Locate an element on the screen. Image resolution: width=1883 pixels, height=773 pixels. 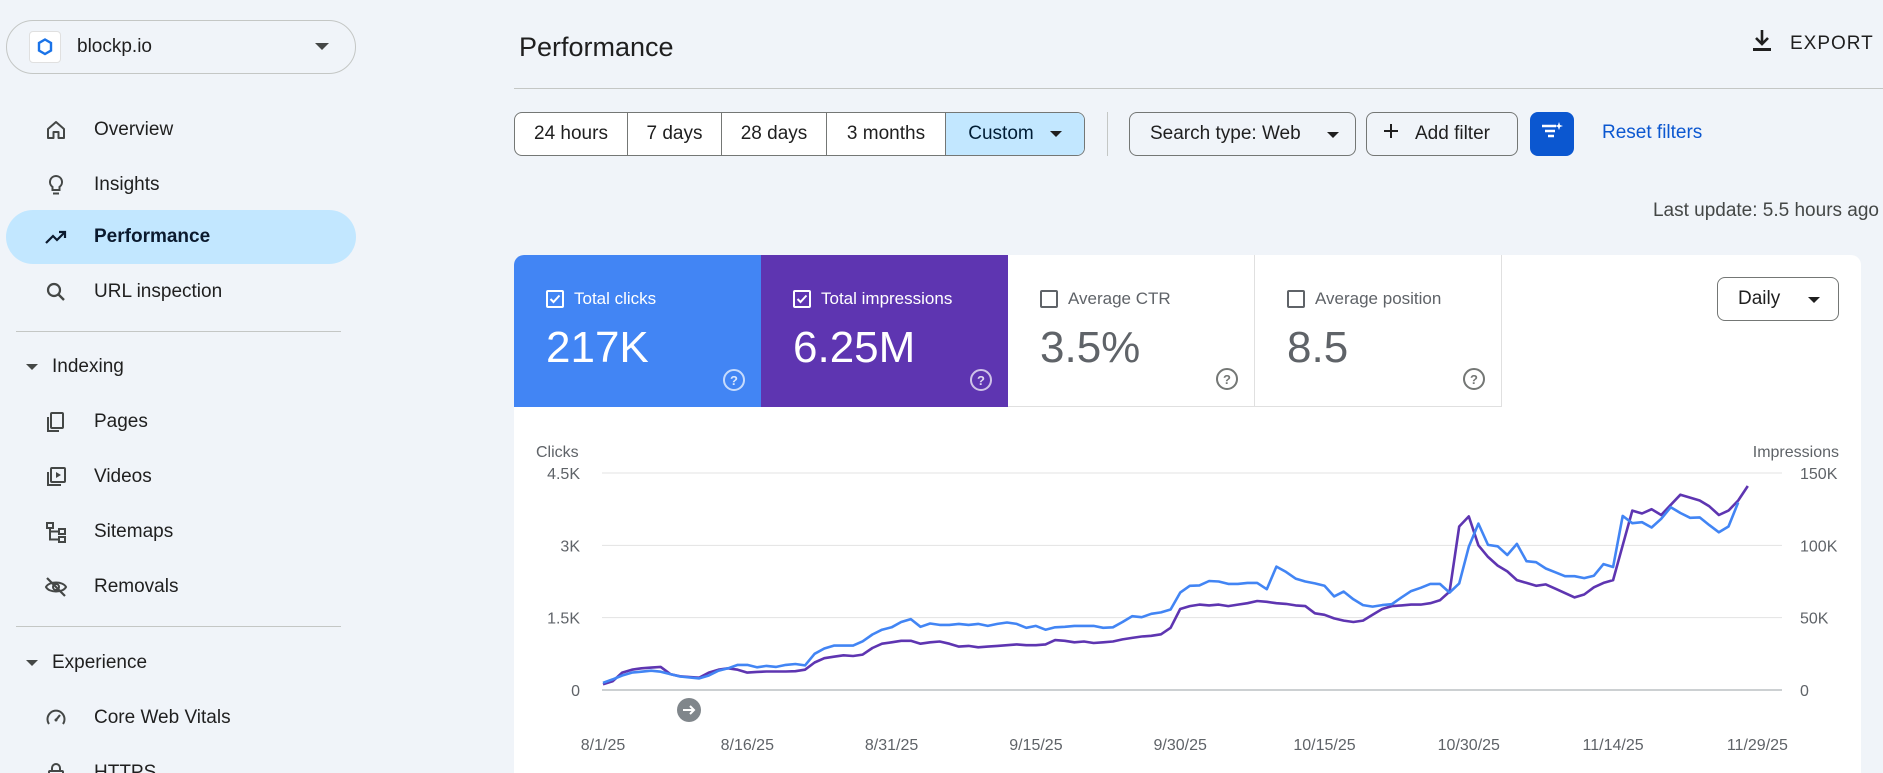
sidebar-section-indexing: Indexing is located at coordinates (75, 367).